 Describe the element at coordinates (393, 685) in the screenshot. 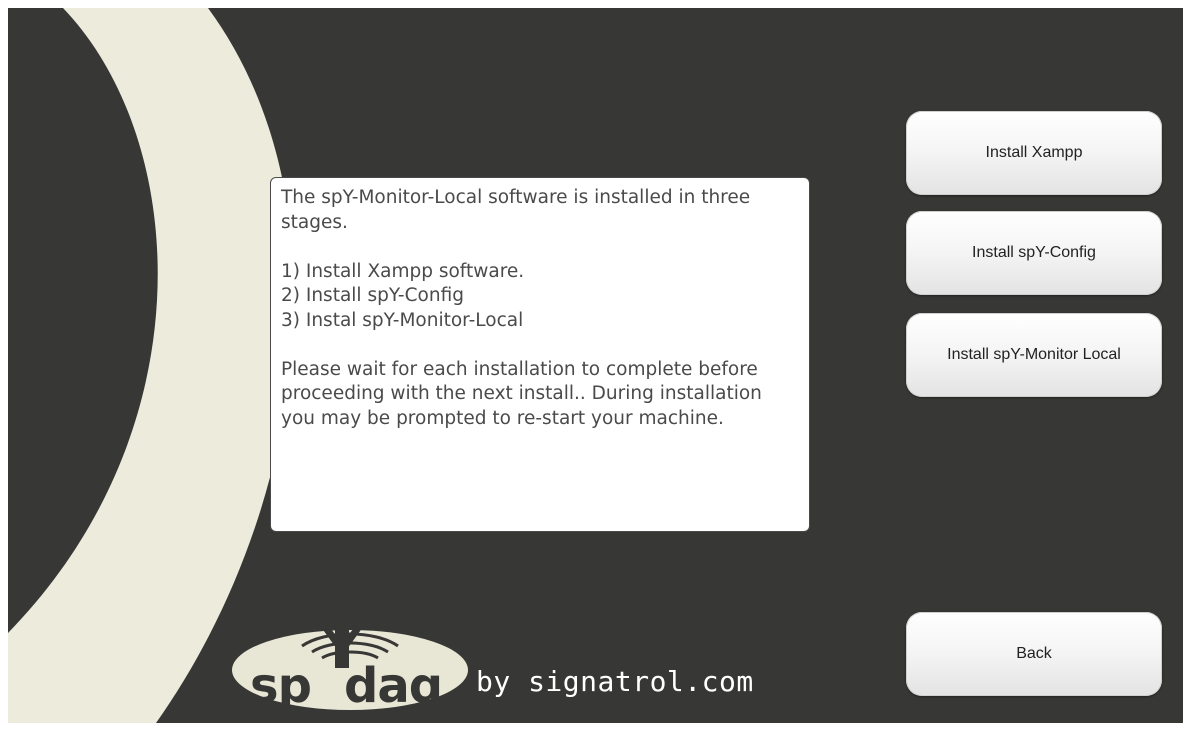

I see `svg-text: daq` at that location.